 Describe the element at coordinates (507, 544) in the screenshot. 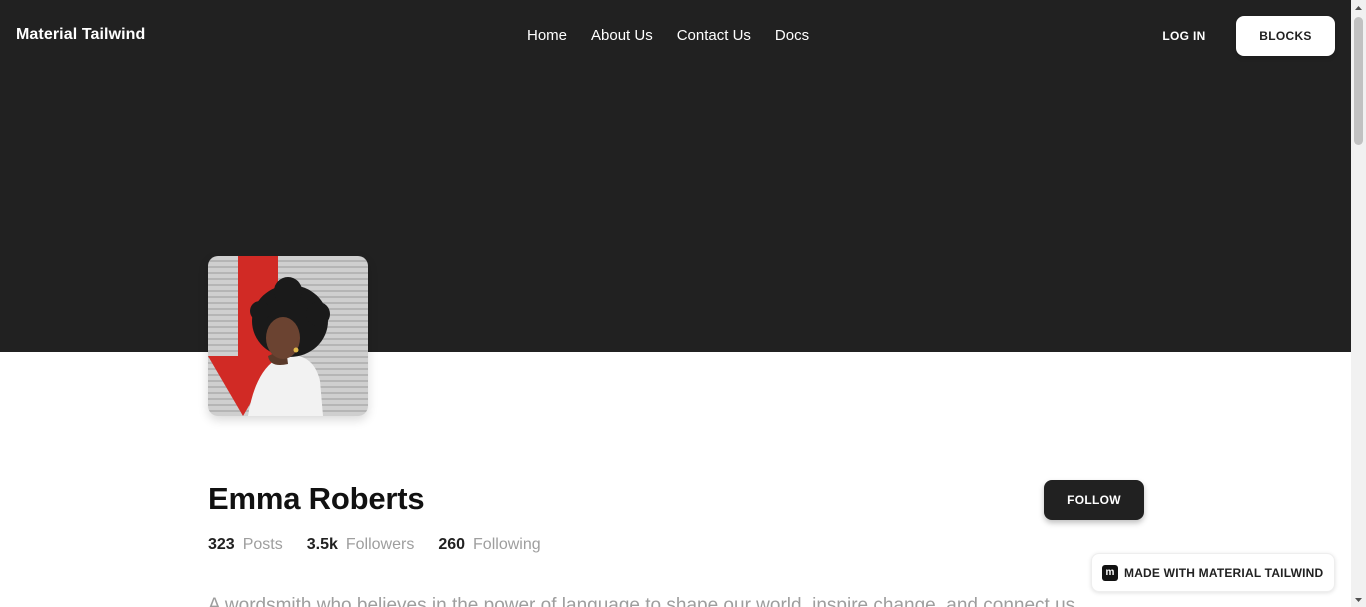

I see `stat-label: Following` at that location.